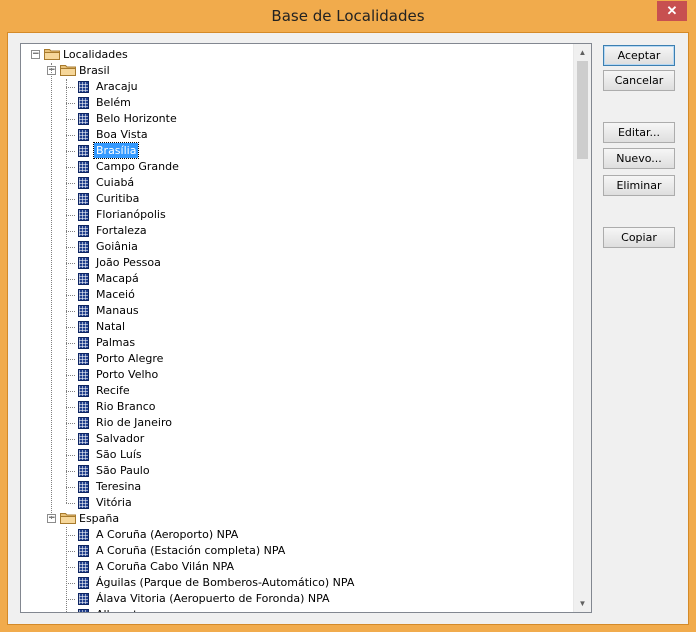 The image size is (696, 632). Describe the element at coordinates (582, 328) in the screenshot. I see `vertical-scrollbar: ▲ ▼` at that location.